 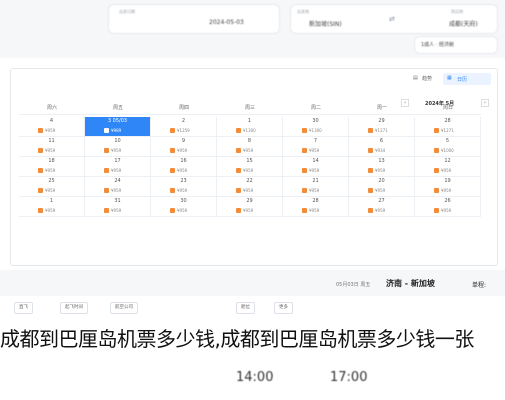 I want to click on calendar-day-cell: 5 ¥1000, so click(x=448, y=147).